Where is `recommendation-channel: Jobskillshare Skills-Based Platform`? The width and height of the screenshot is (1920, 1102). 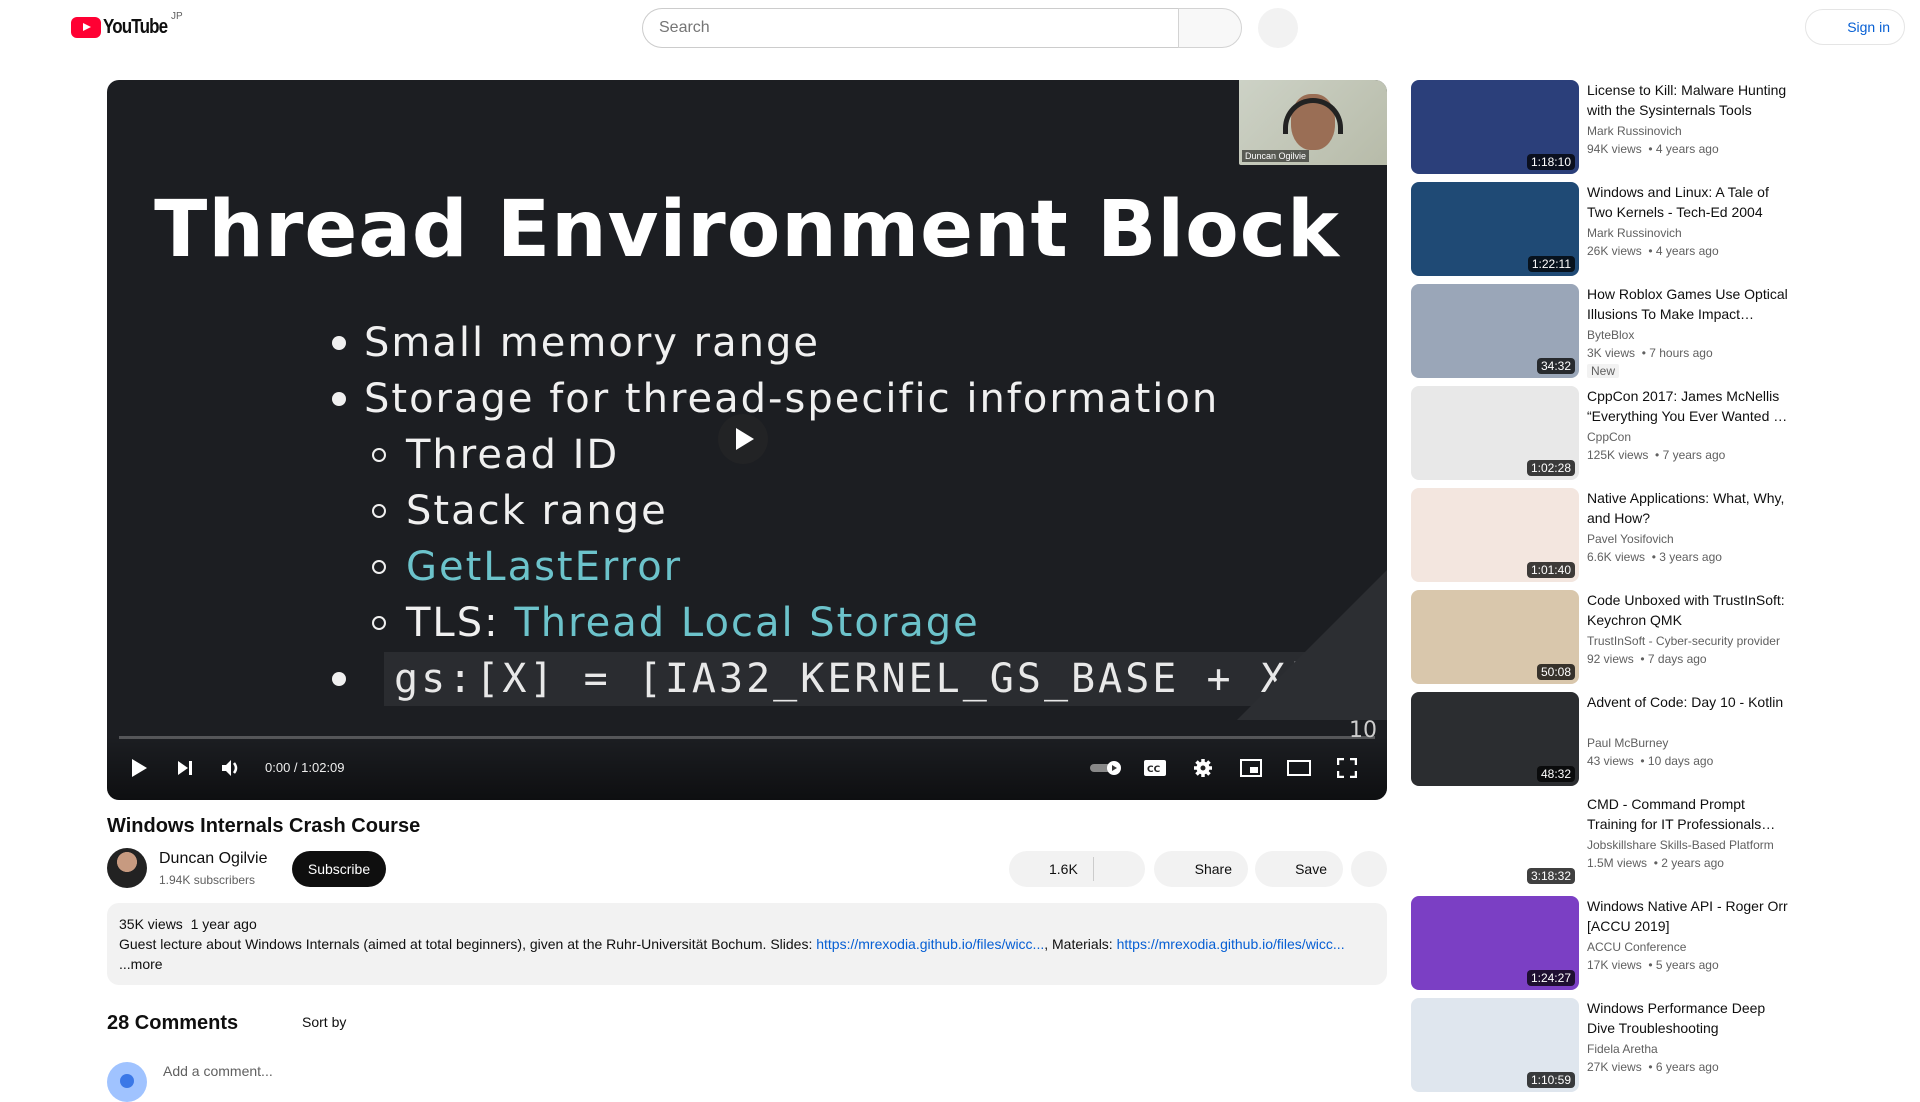 recommendation-channel: Jobskillshare Skills-Based Platform is located at coordinates (1717, 845).